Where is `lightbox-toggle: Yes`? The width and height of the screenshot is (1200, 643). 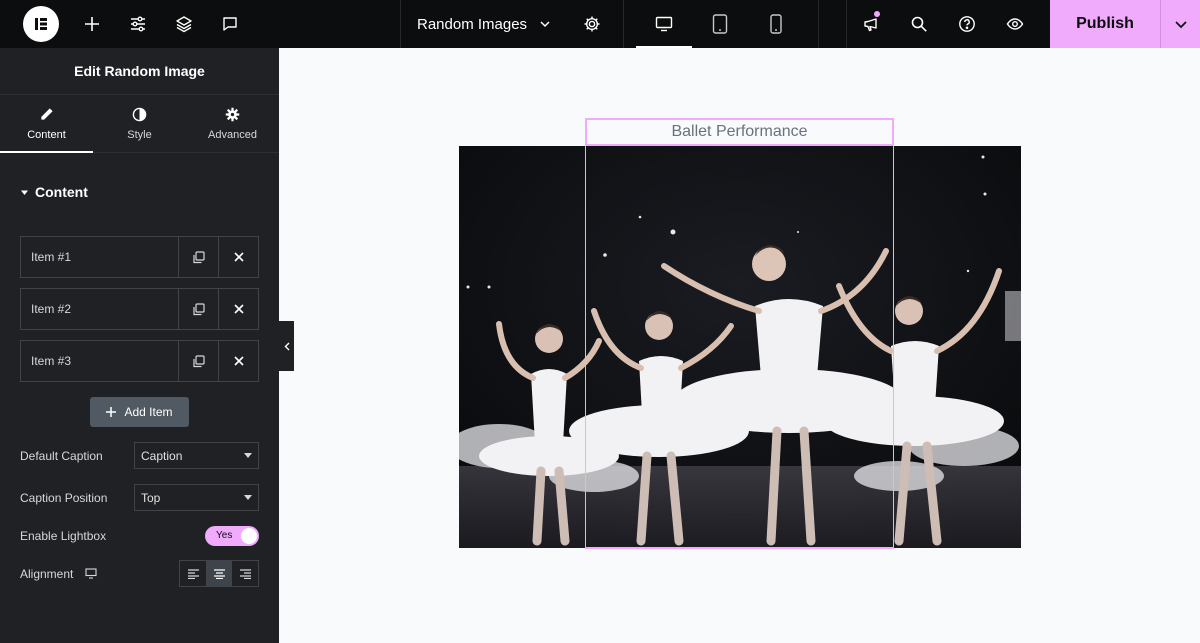 lightbox-toggle: Yes is located at coordinates (232, 535).